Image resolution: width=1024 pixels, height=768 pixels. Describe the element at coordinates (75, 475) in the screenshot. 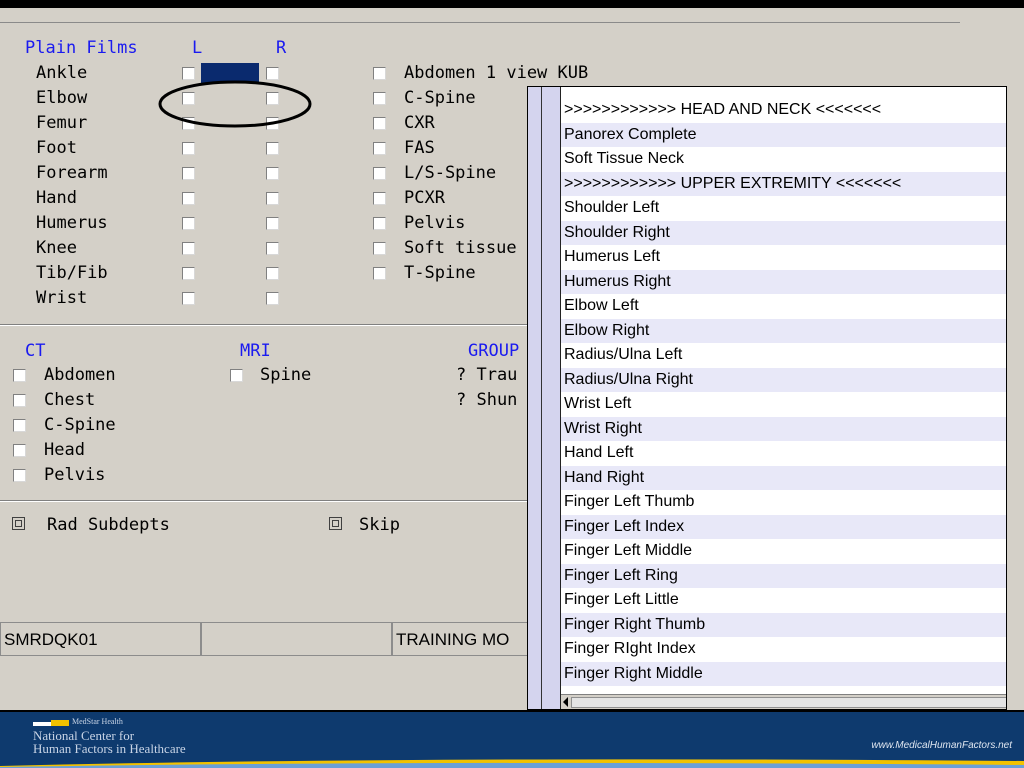

I see `ct-label: Pelvis` at that location.